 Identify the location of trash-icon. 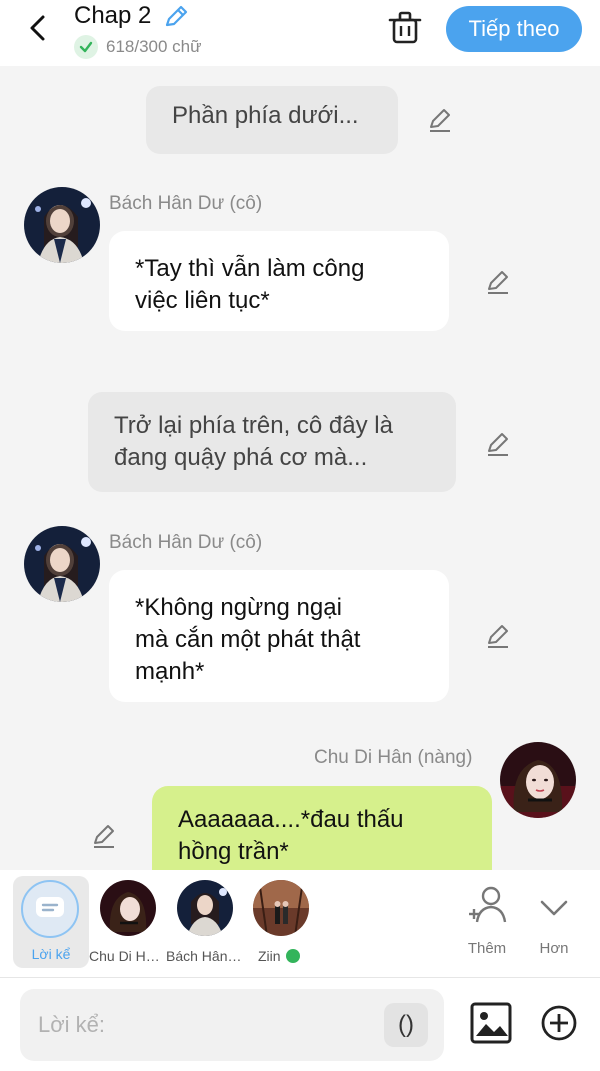
(405, 28).